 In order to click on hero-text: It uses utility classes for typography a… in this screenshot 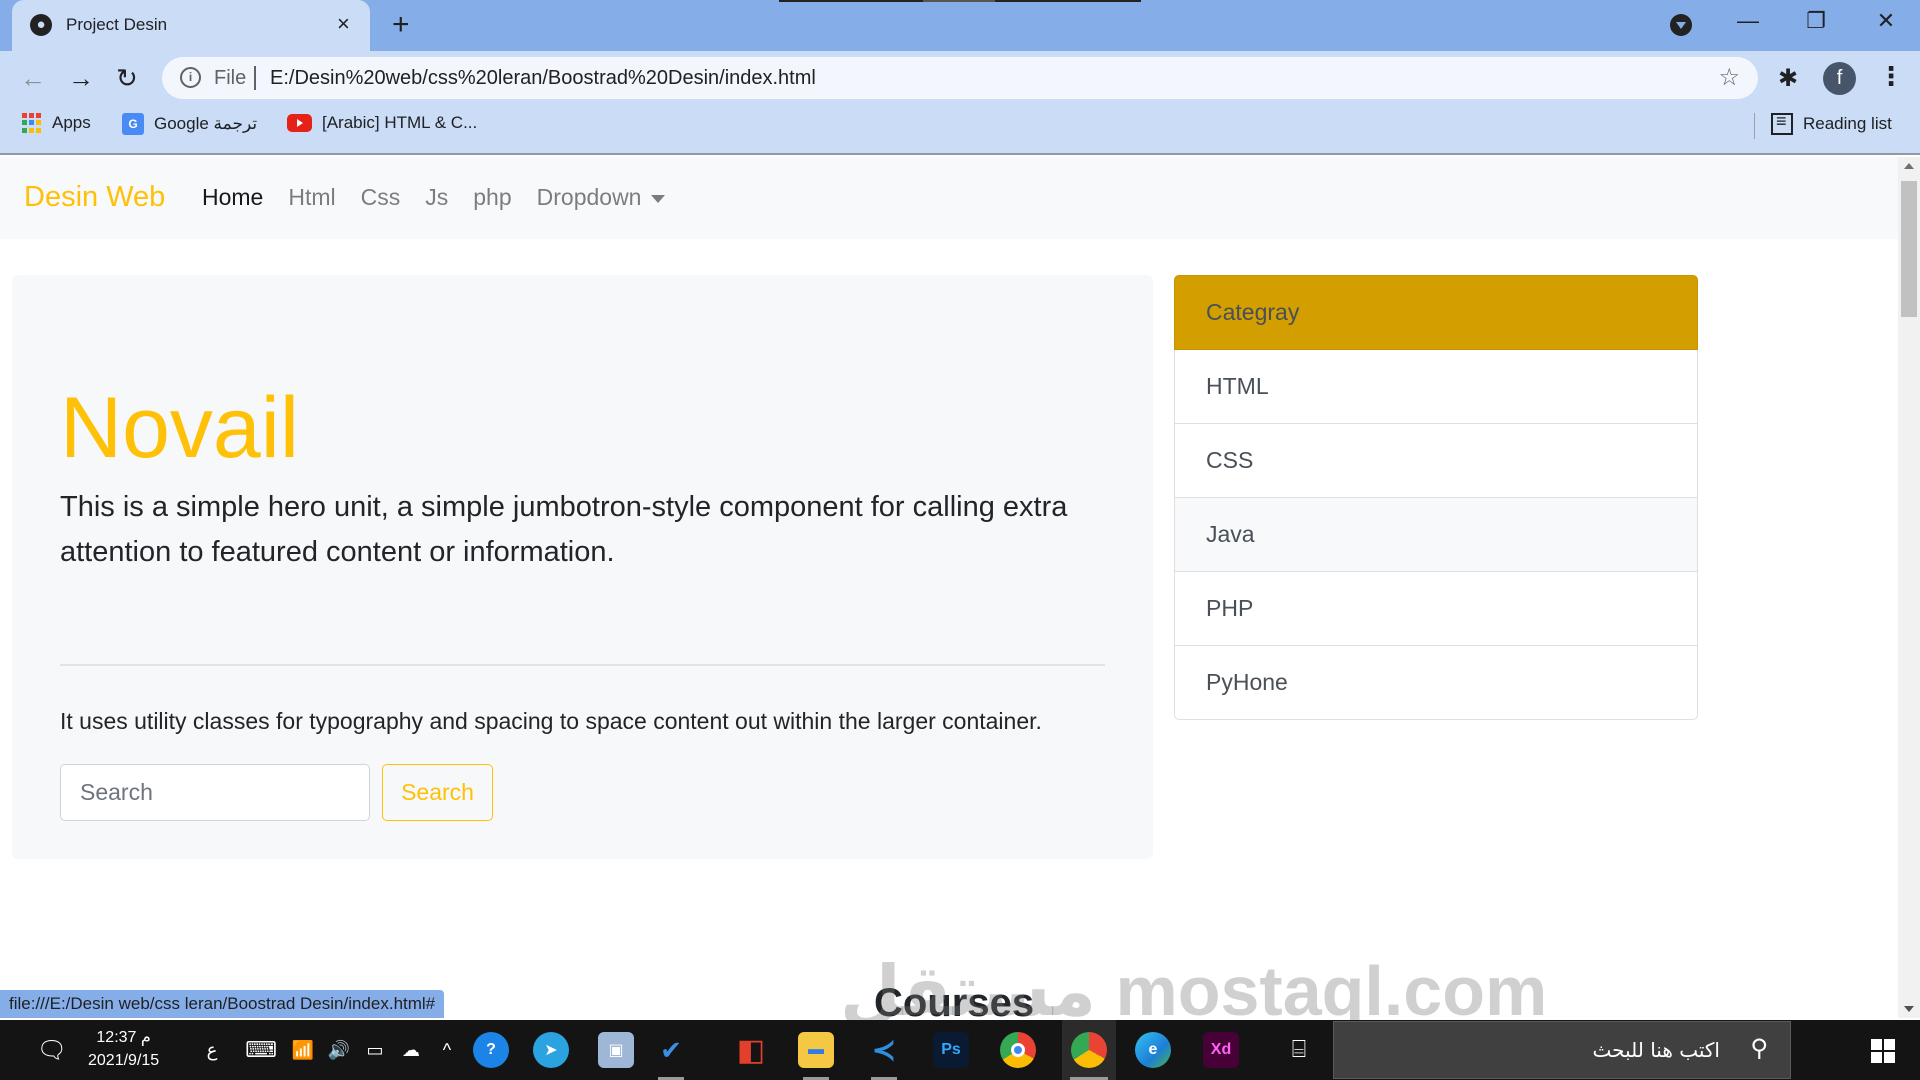, I will do `click(551, 721)`.